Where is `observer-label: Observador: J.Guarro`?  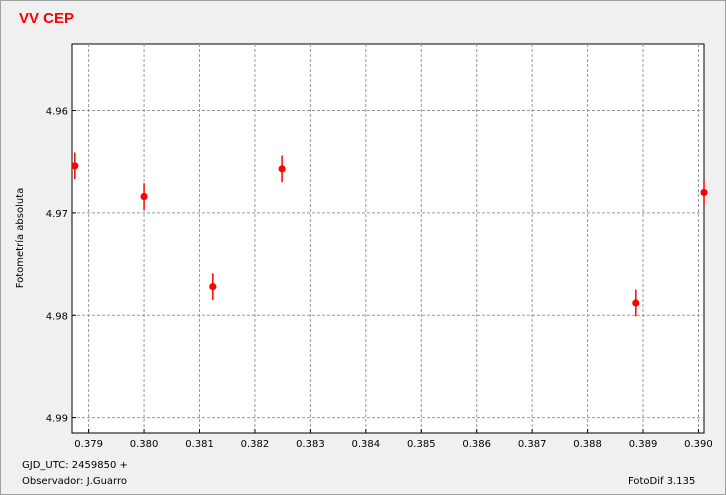
observer-label: Observador: J.Guarro is located at coordinates (74, 481).